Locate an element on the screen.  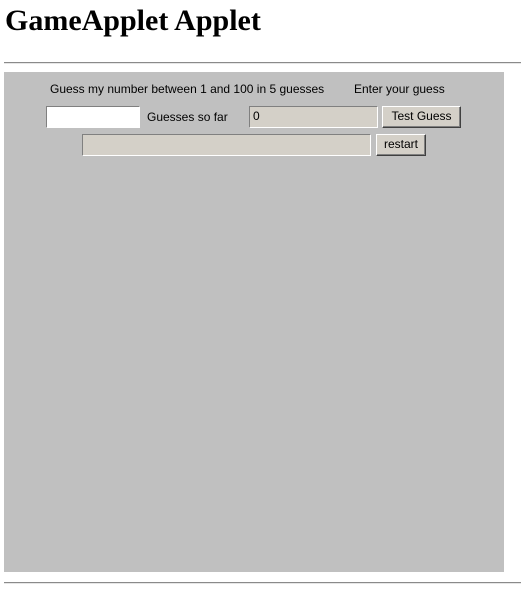
message-field is located at coordinates (226, 145).